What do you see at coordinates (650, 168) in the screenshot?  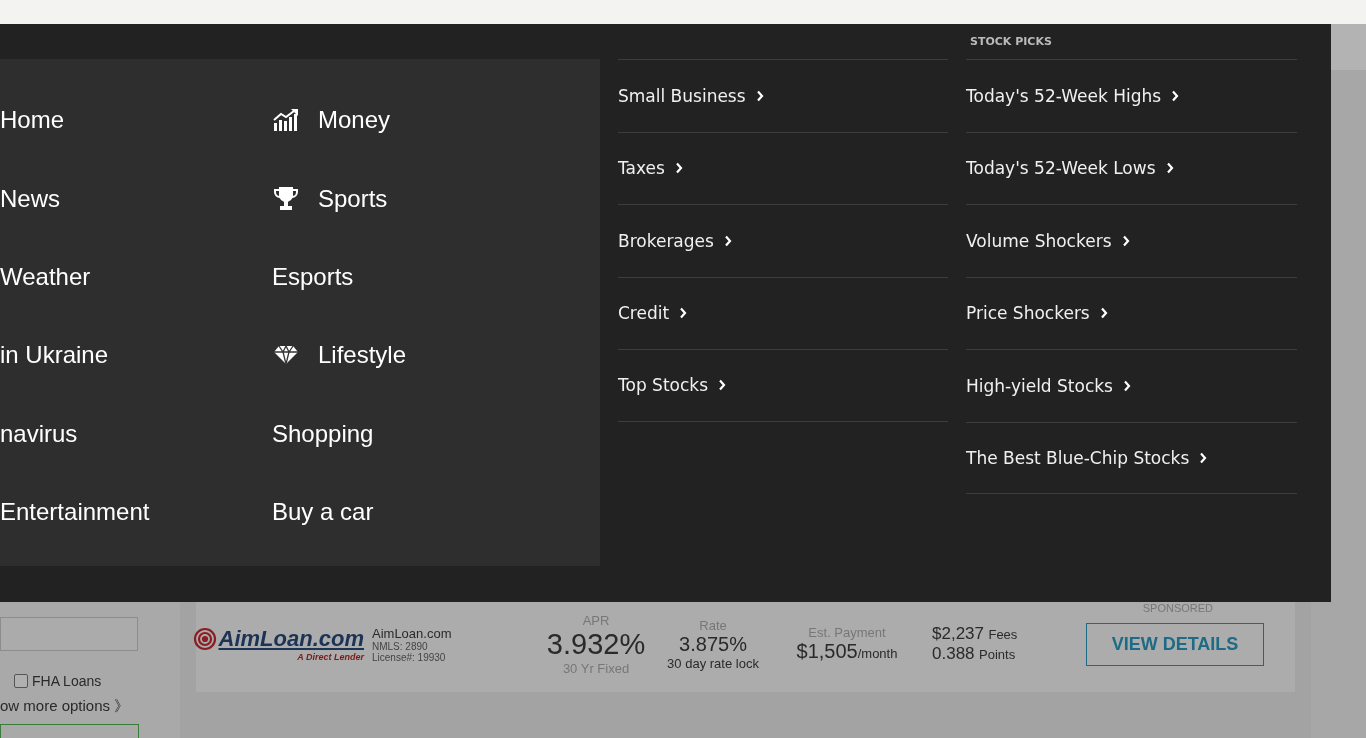 I see `menu-link: Taxes` at bounding box center [650, 168].